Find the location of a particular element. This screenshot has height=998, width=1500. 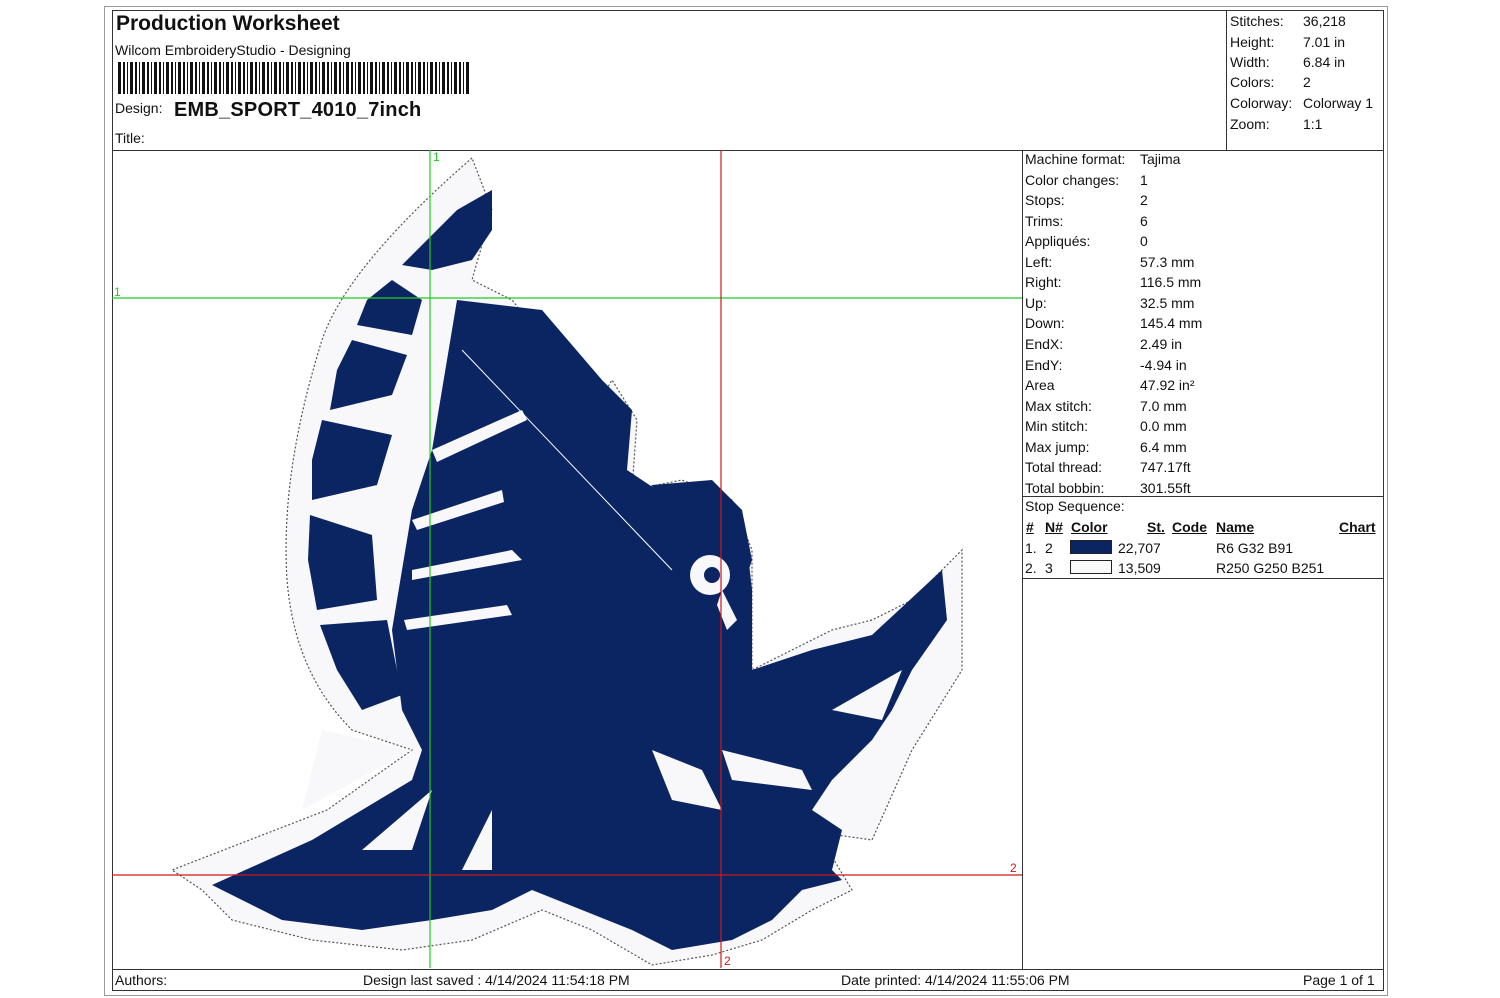

row-number: 2. is located at coordinates (1031, 568).